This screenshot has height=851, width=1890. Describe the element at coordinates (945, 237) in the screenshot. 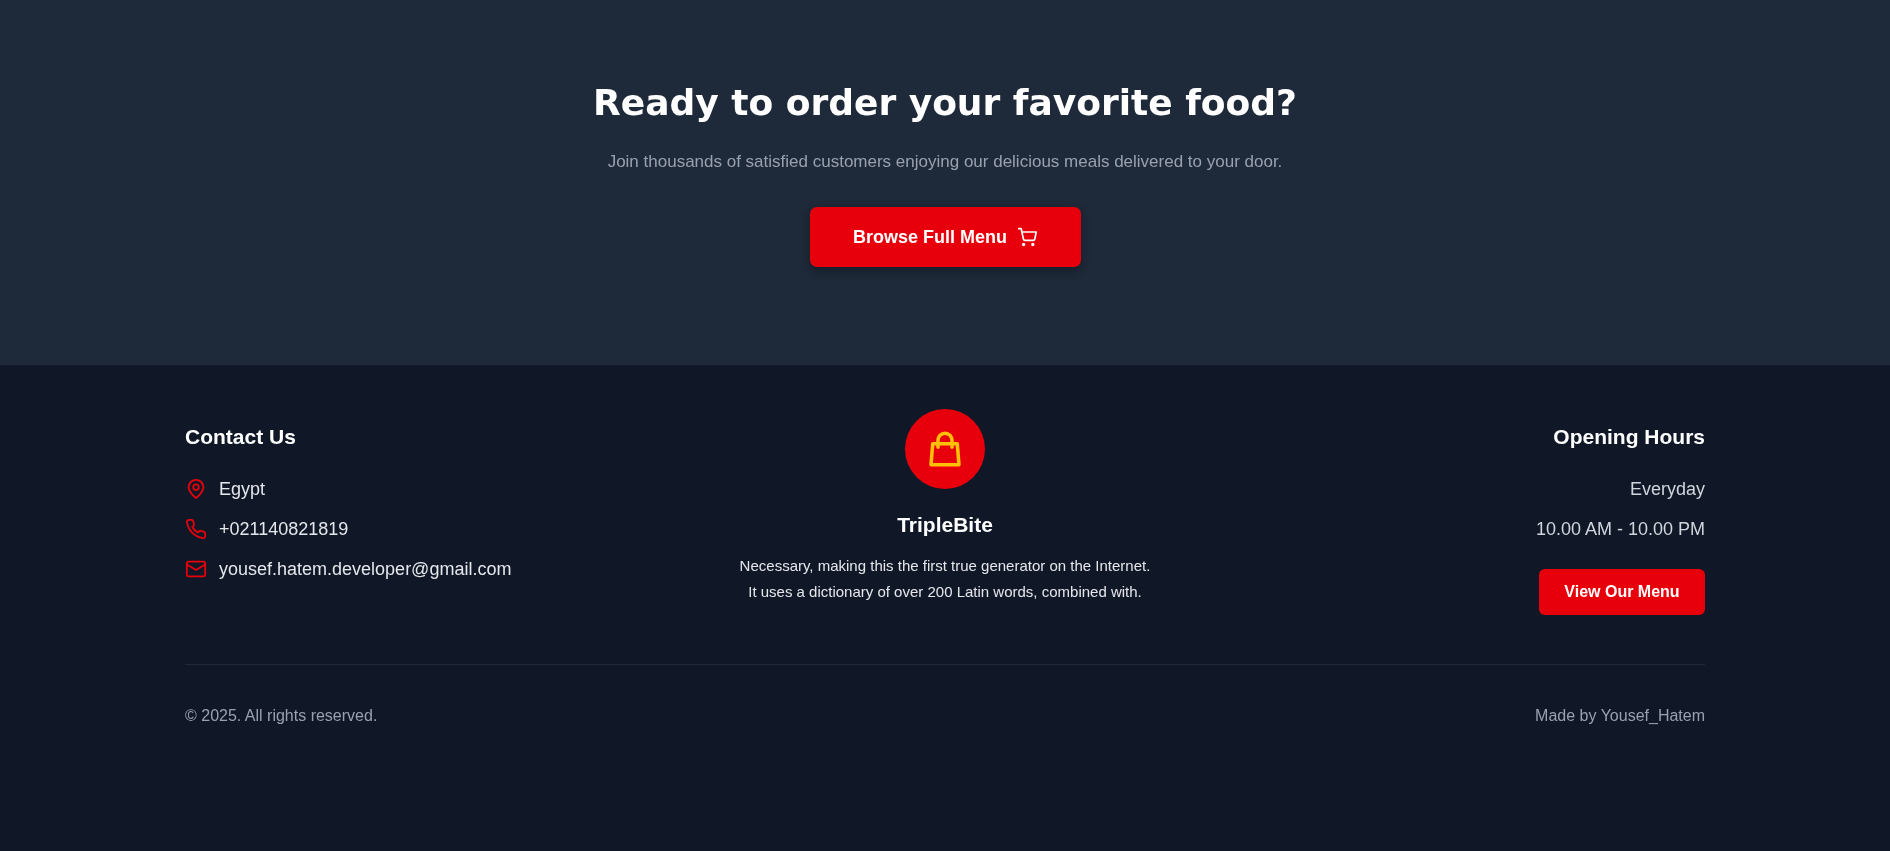

I see `browse-menu-button: Browse Full Menu` at that location.